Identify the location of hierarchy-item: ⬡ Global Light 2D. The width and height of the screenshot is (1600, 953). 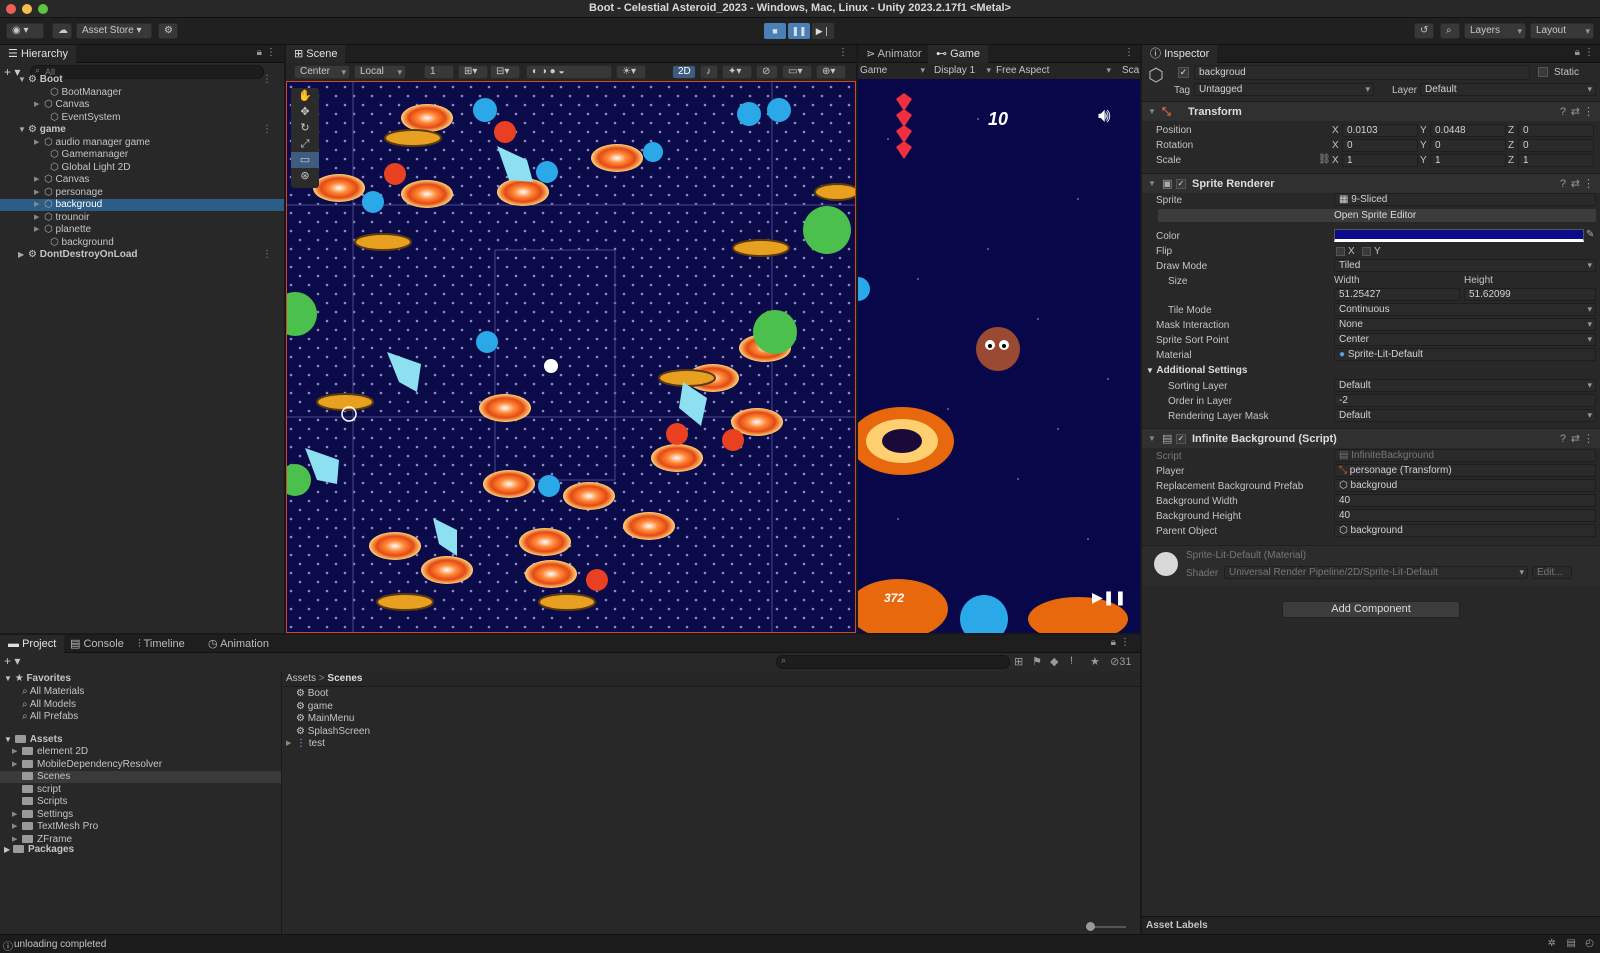
(142, 168).